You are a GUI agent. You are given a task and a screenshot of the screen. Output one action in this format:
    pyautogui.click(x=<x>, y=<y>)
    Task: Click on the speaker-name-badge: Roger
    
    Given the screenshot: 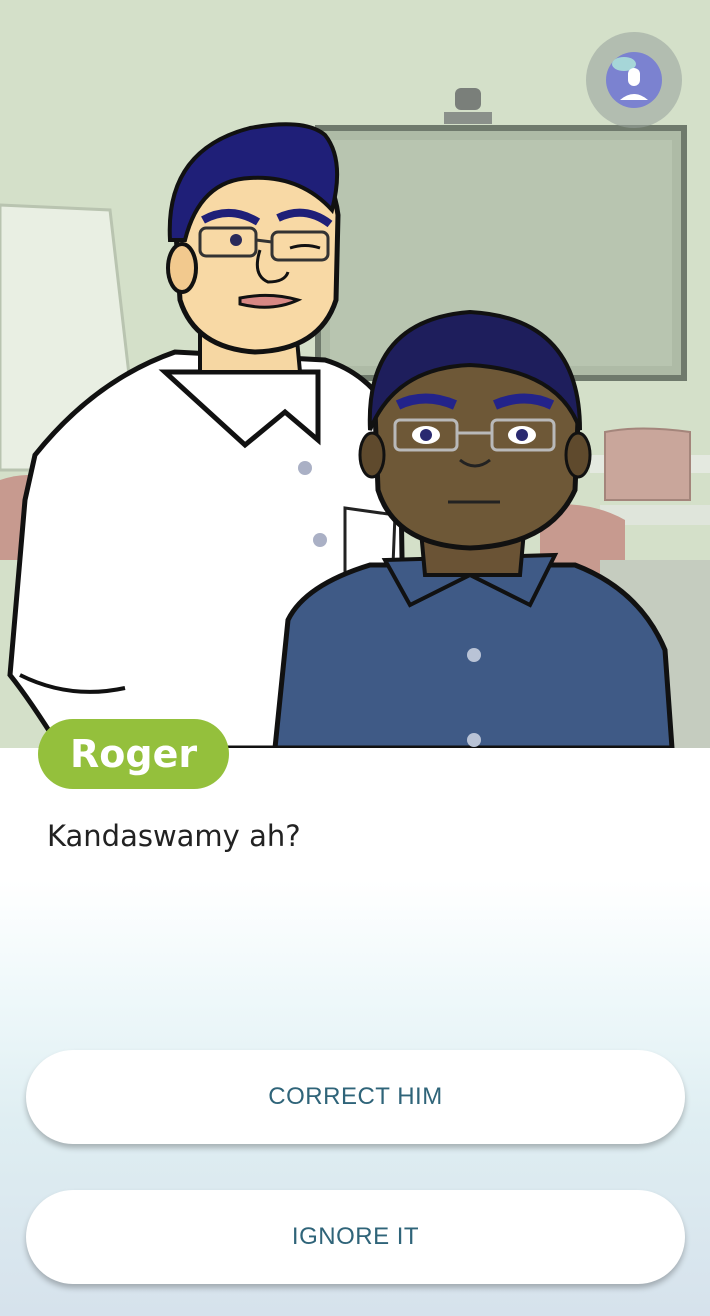 What is the action you would take?
    pyautogui.click(x=134, y=754)
    